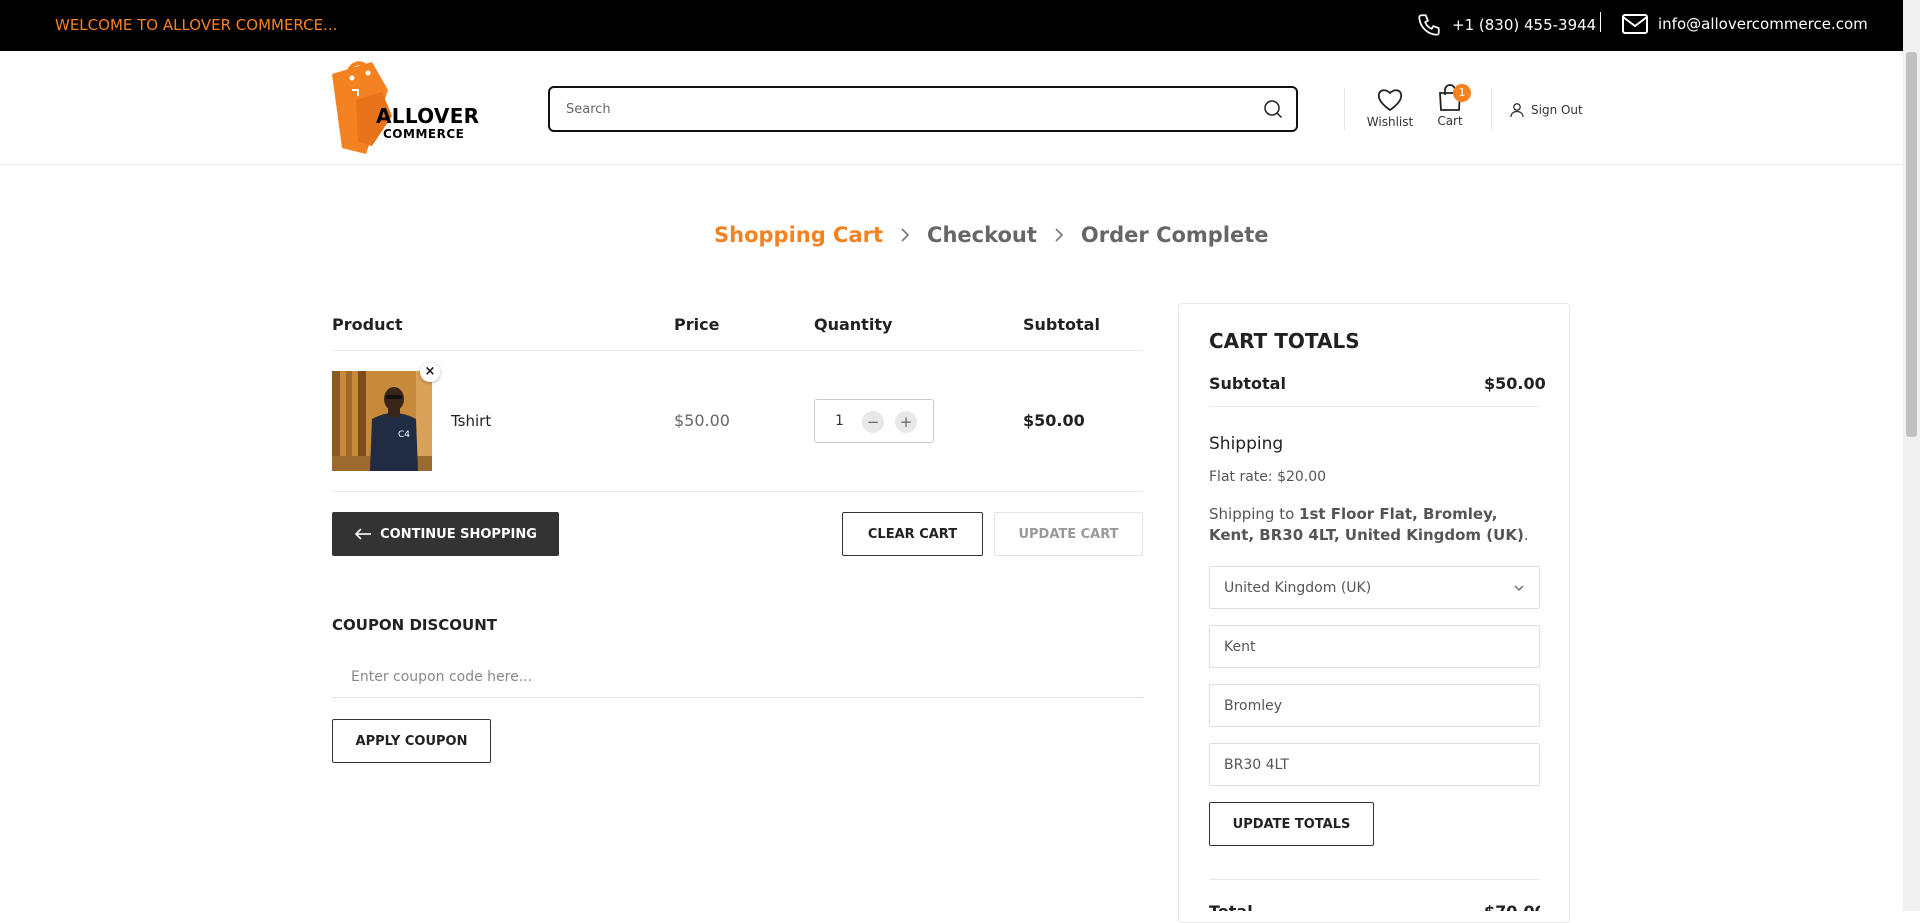 This screenshot has width=1920, height=923. What do you see at coordinates (1247, 383) in the screenshot?
I see `totals-subtotal-label: Subtotal` at bounding box center [1247, 383].